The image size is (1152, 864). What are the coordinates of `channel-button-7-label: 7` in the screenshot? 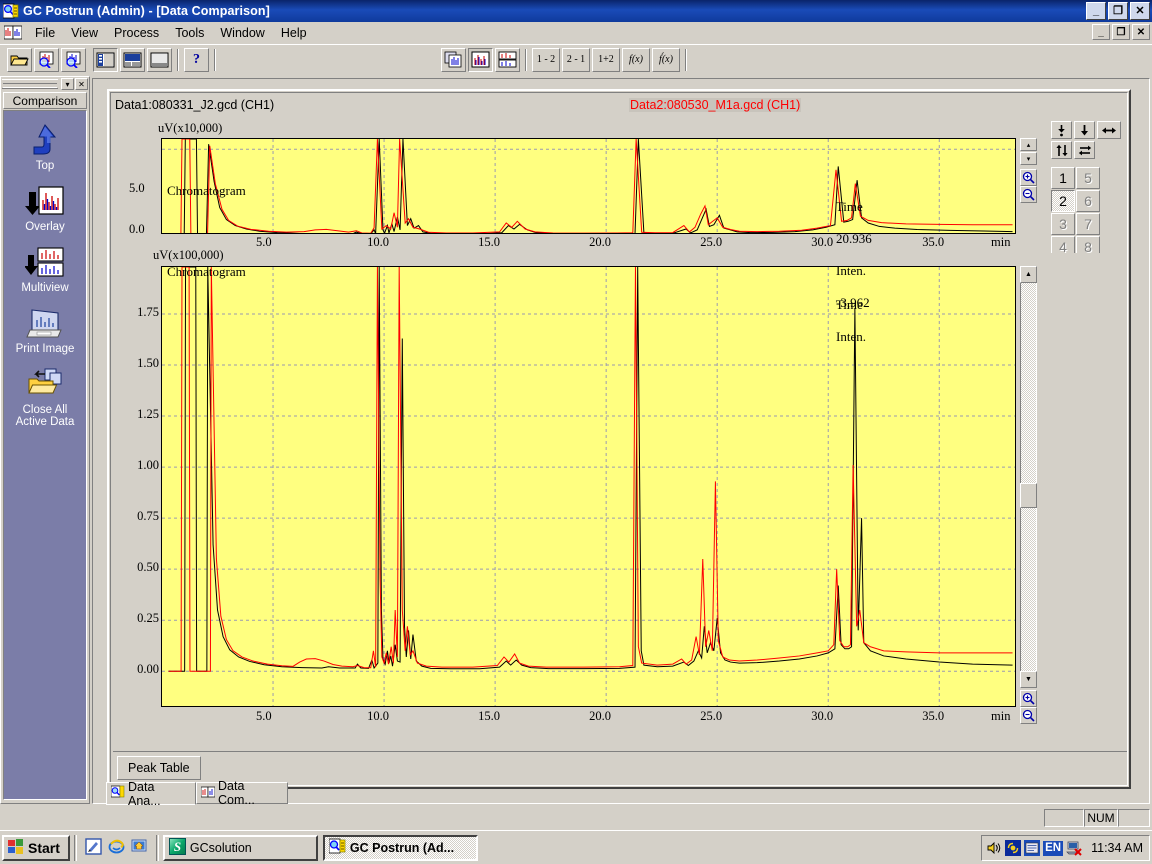 It's located at (1088, 224).